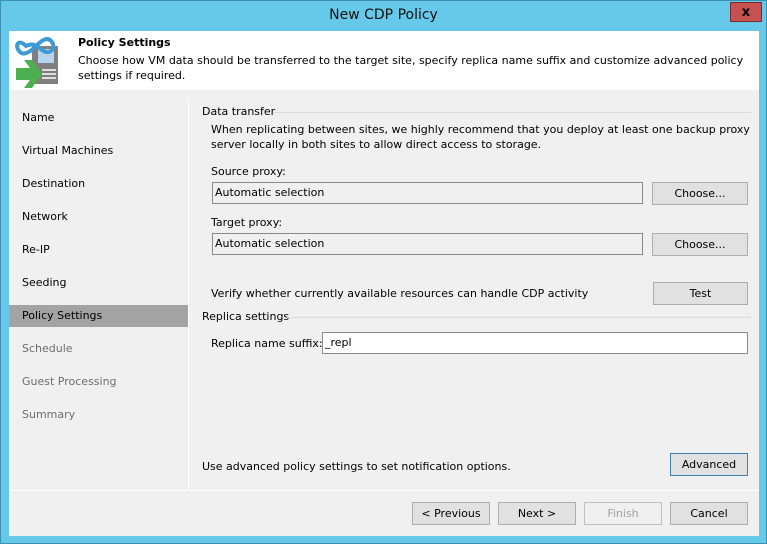 This screenshot has height=544, width=767. I want to click on data-transfer-group-label: Data transfer, so click(239, 111).